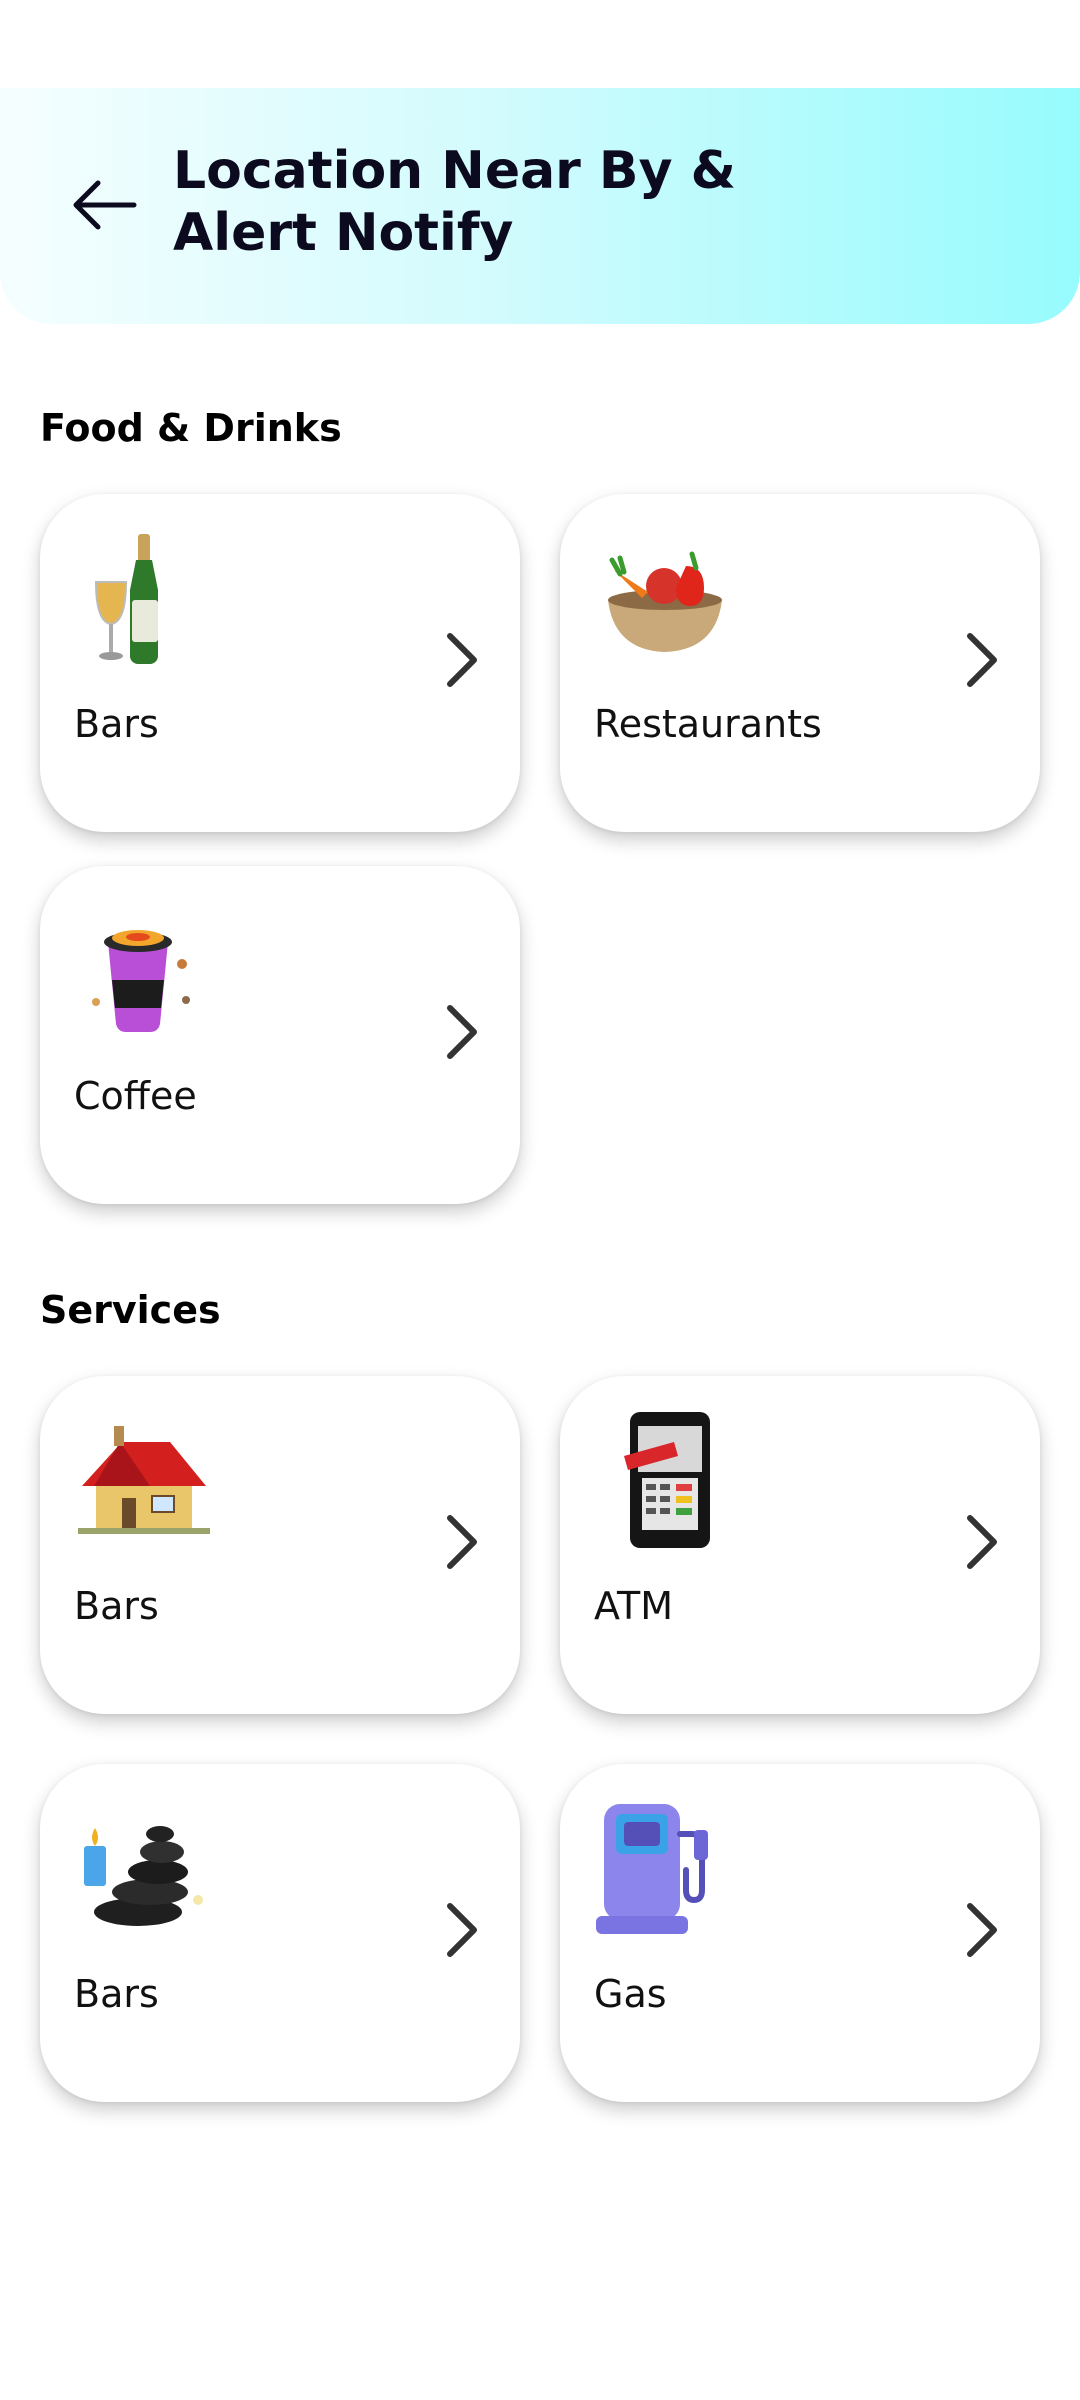 This screenshot has width=1080, height=2400. Describe the element at coordinates (143, 1876) in the screenshot. I see `spa-stones-icon` at that location.